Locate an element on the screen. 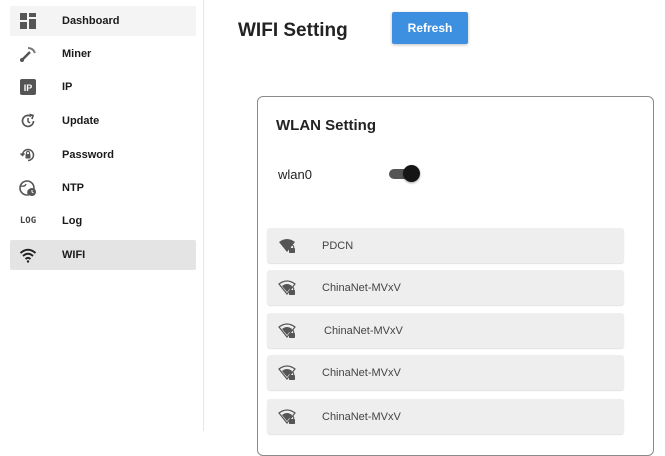 Image resolution: width=665 pixels, height=456 pixels. card-title: WLAN Setting is located at coordinates (326, 125).